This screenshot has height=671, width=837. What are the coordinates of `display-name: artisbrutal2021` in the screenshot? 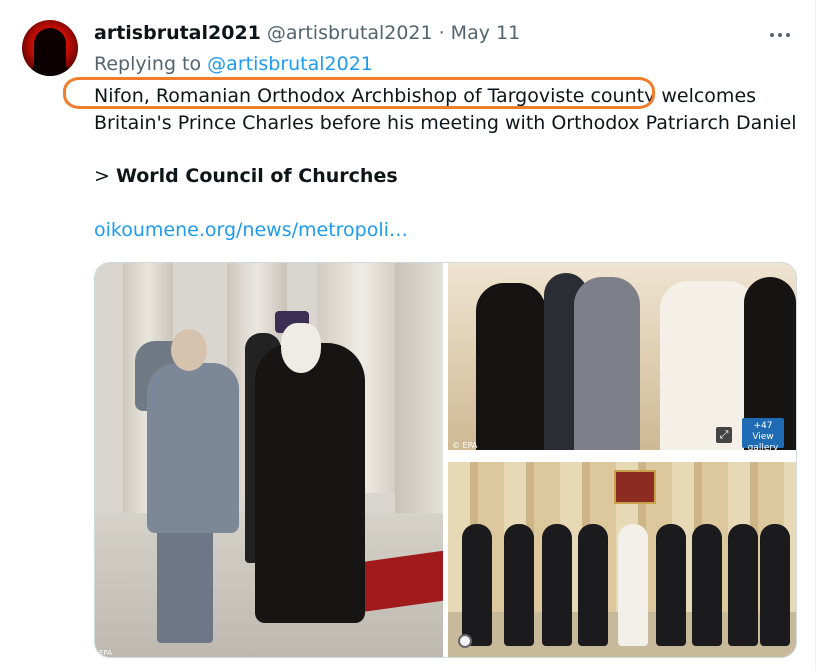 It's located at (177, 33).